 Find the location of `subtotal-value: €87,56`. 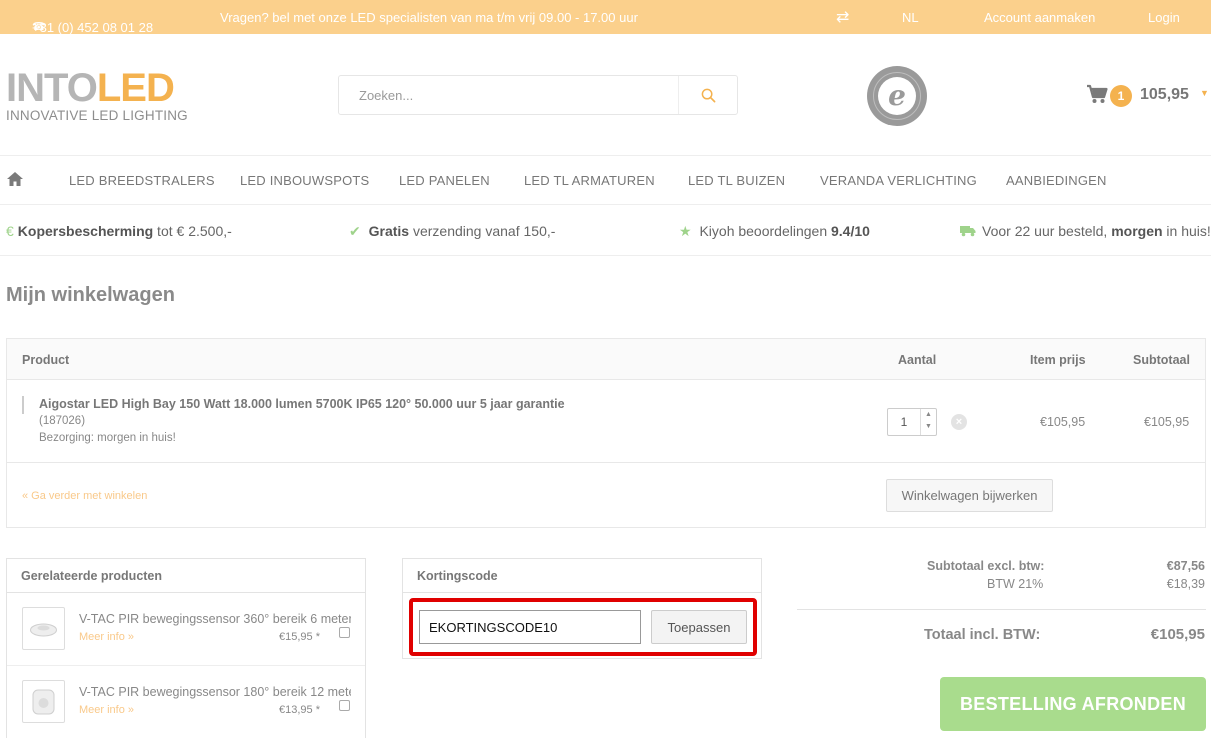

subtotal-value: €87,56 is located at coordinates (1185, 566).